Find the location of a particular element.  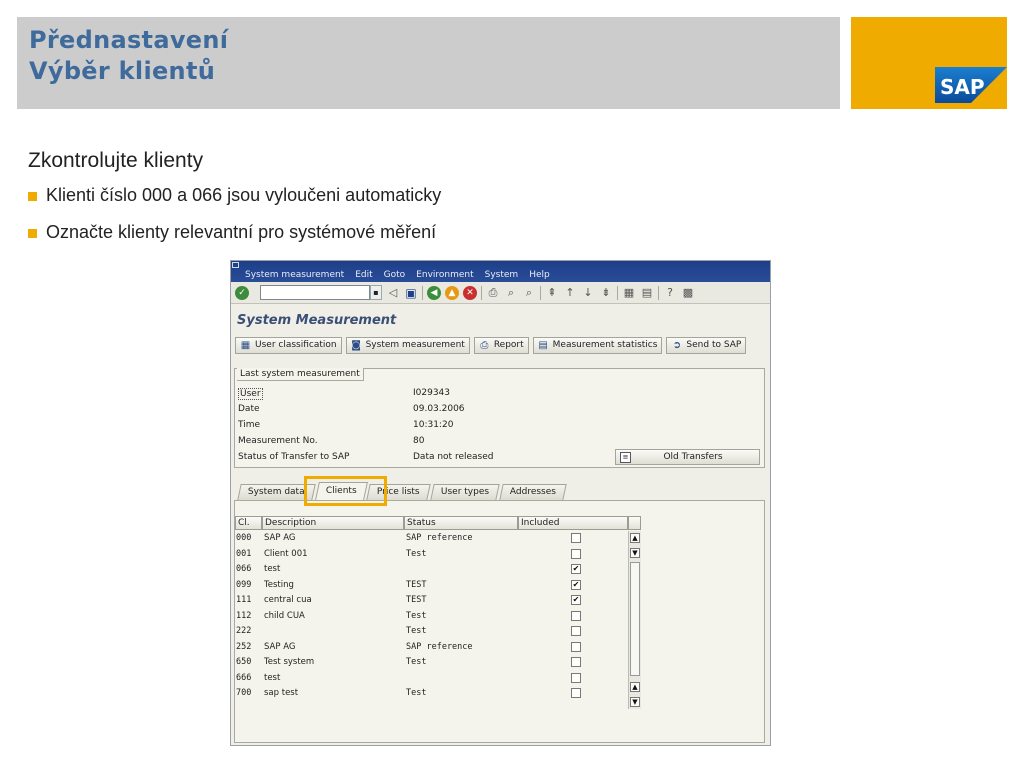

scroll-thumb is located at coordinates (635, 619).